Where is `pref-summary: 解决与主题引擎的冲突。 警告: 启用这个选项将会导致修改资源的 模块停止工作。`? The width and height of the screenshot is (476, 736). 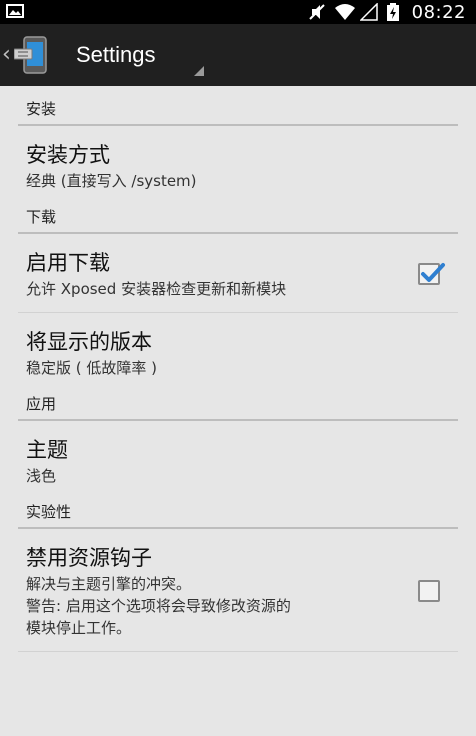 pref-summary: 解决与主题引擎的冲突。 警告: 启用这个选项将会导致修改资源的 模块停止工作。 is located at coordinates (158, 606).